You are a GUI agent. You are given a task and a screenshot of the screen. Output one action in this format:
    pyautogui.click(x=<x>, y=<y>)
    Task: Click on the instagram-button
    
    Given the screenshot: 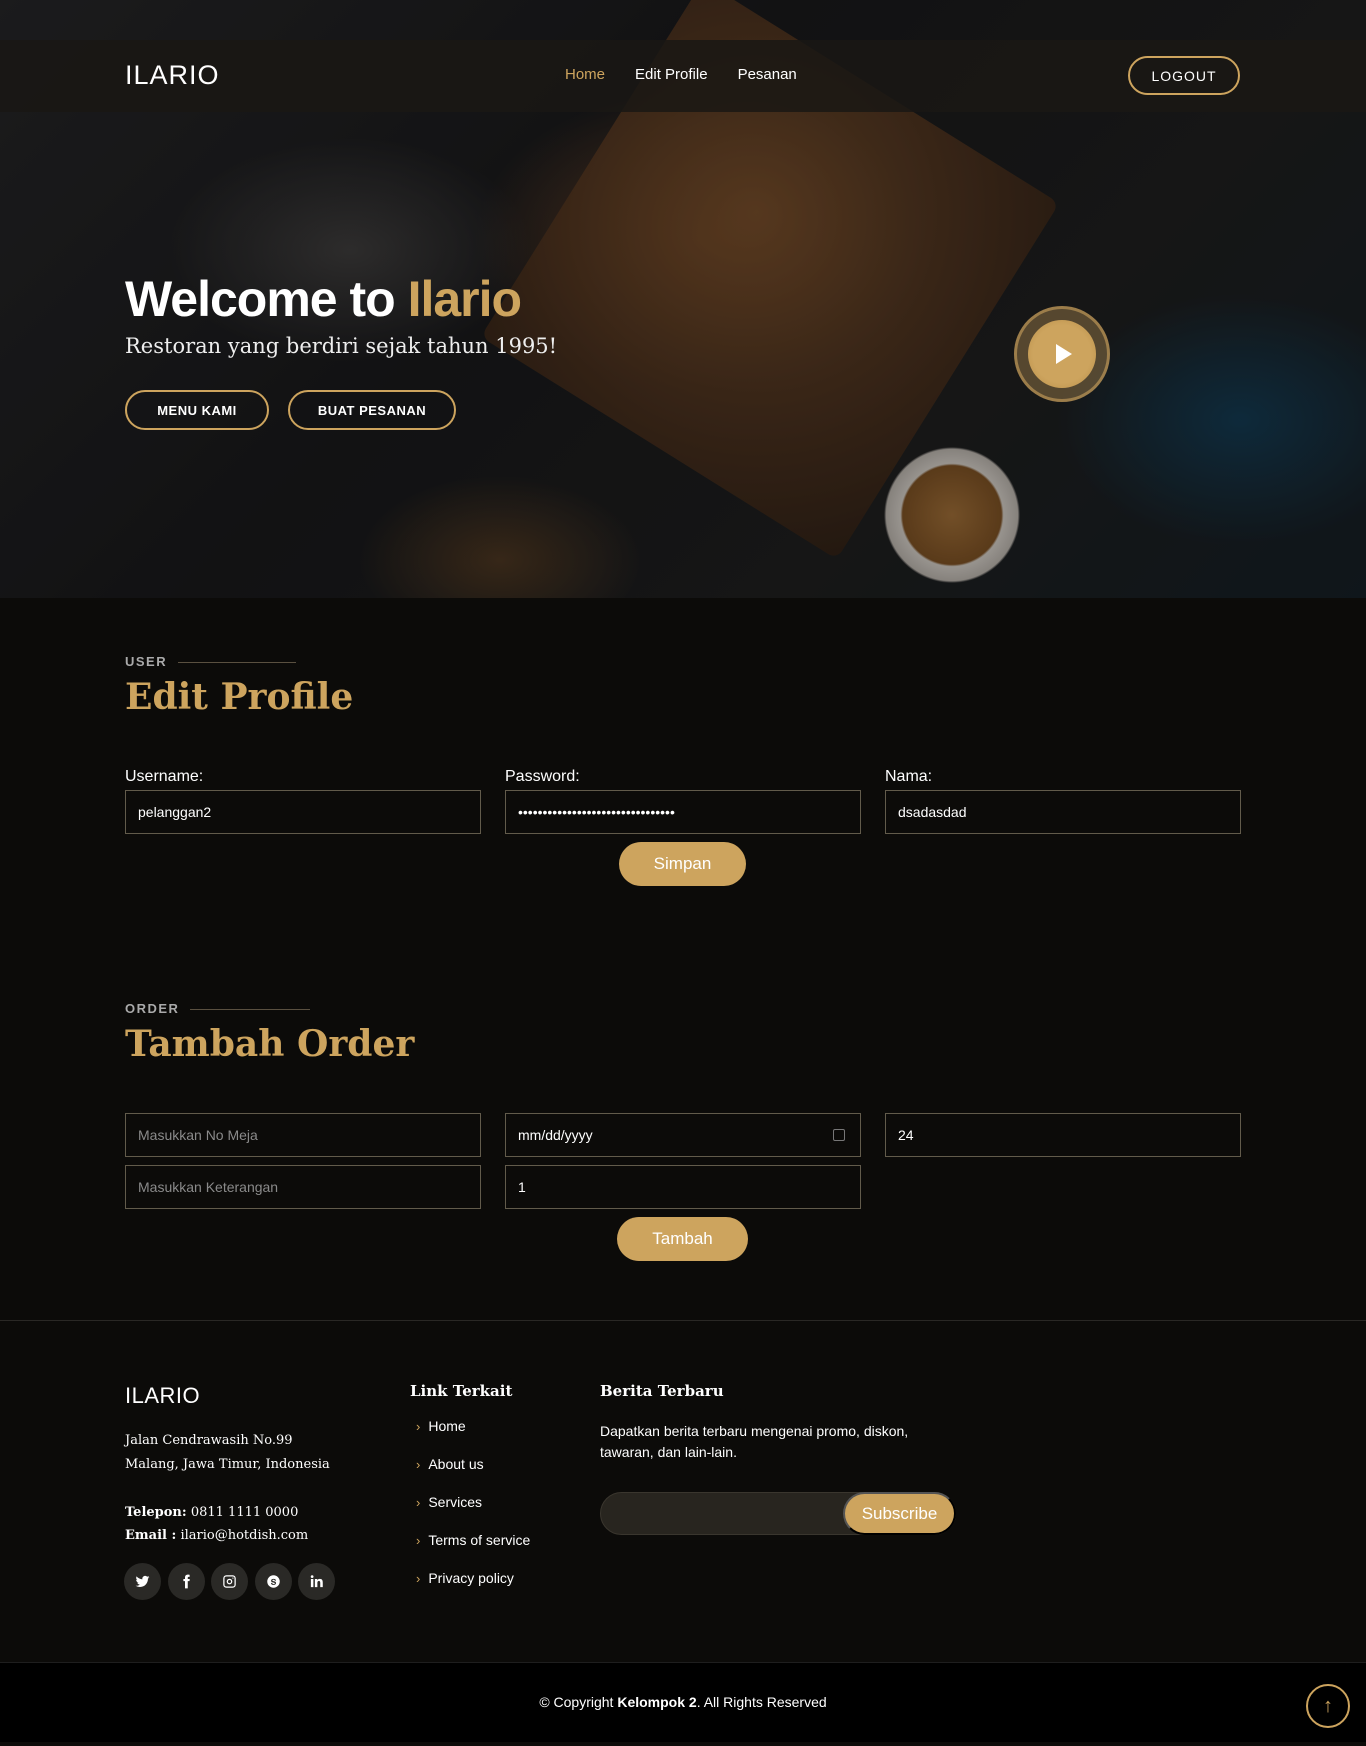 What is the action you would take?
    pyautogui.click(x=229, y=1581)
    